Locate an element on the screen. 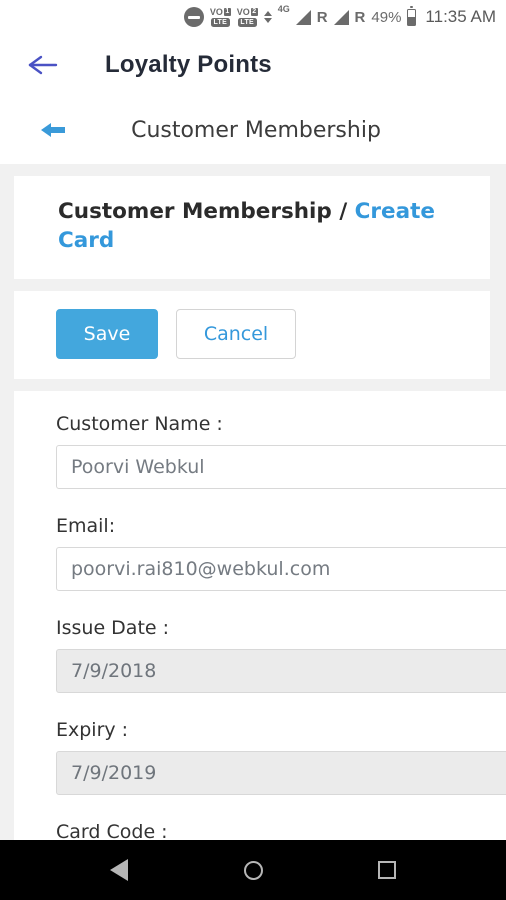 This screenshot has width=506, height=900. breadcrumb-parent: Customer Membership is located at coordinates (195, 211).